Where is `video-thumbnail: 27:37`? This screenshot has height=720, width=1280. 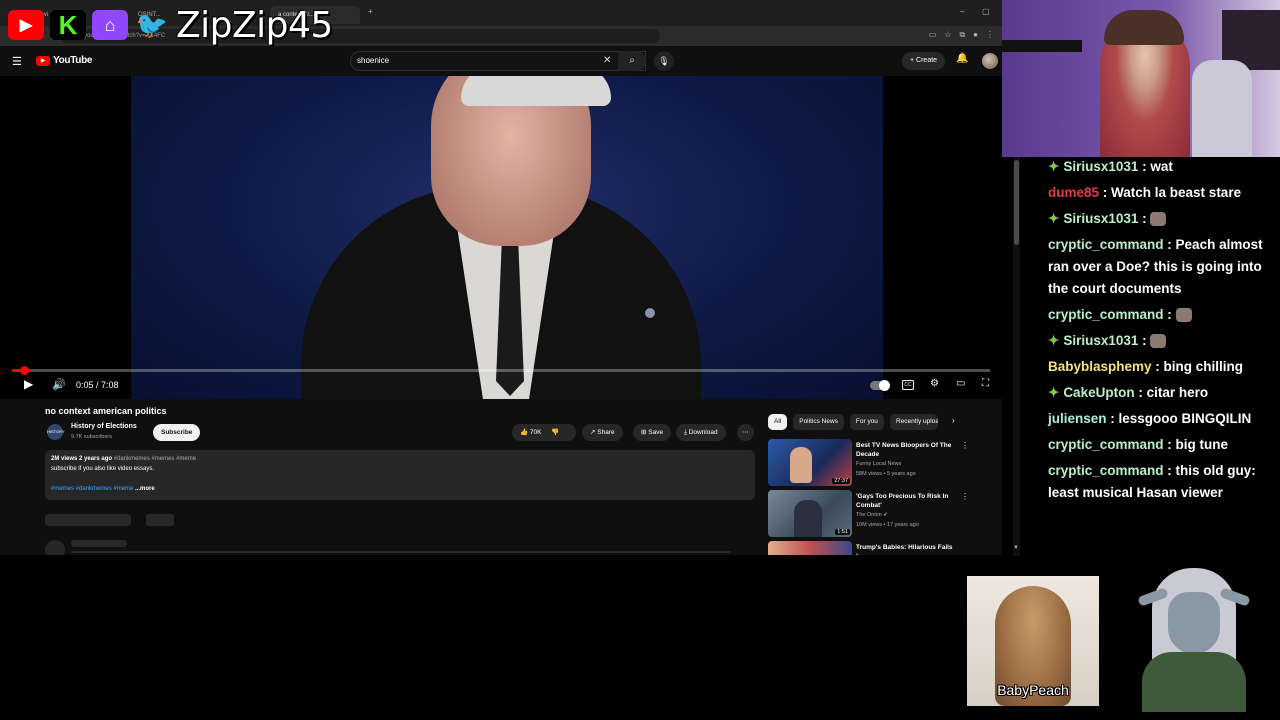
video-thumbnail: 27:37 is located at coordinates (810, 462).